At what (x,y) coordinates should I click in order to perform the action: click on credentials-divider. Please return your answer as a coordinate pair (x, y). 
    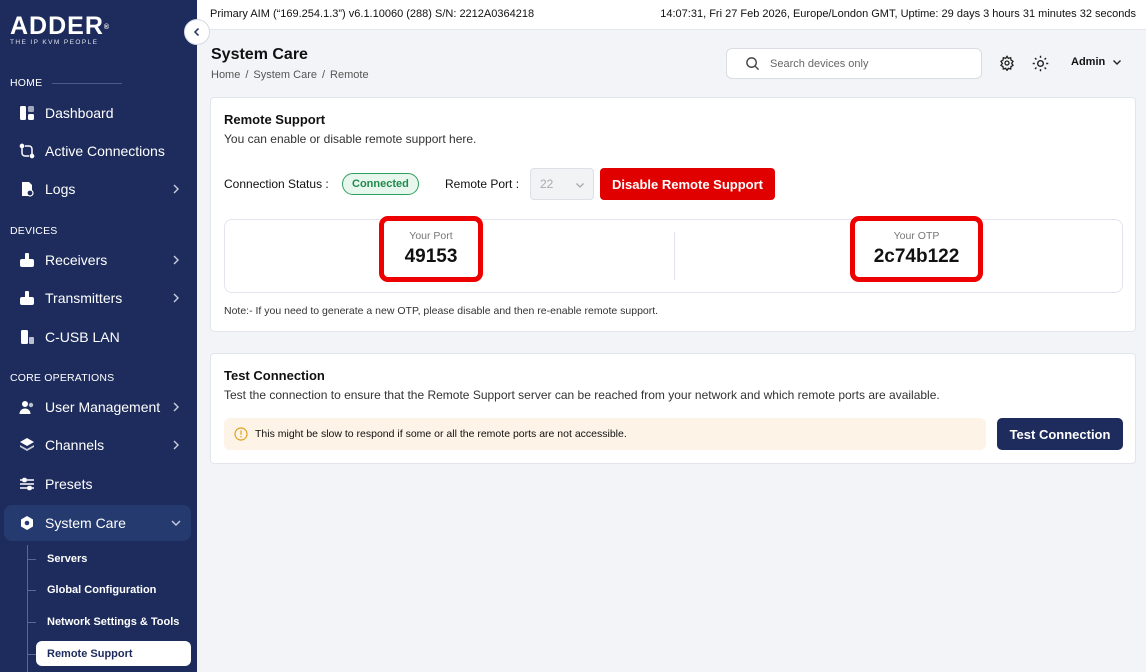
    Looking at the image, I should click on (674, 256).